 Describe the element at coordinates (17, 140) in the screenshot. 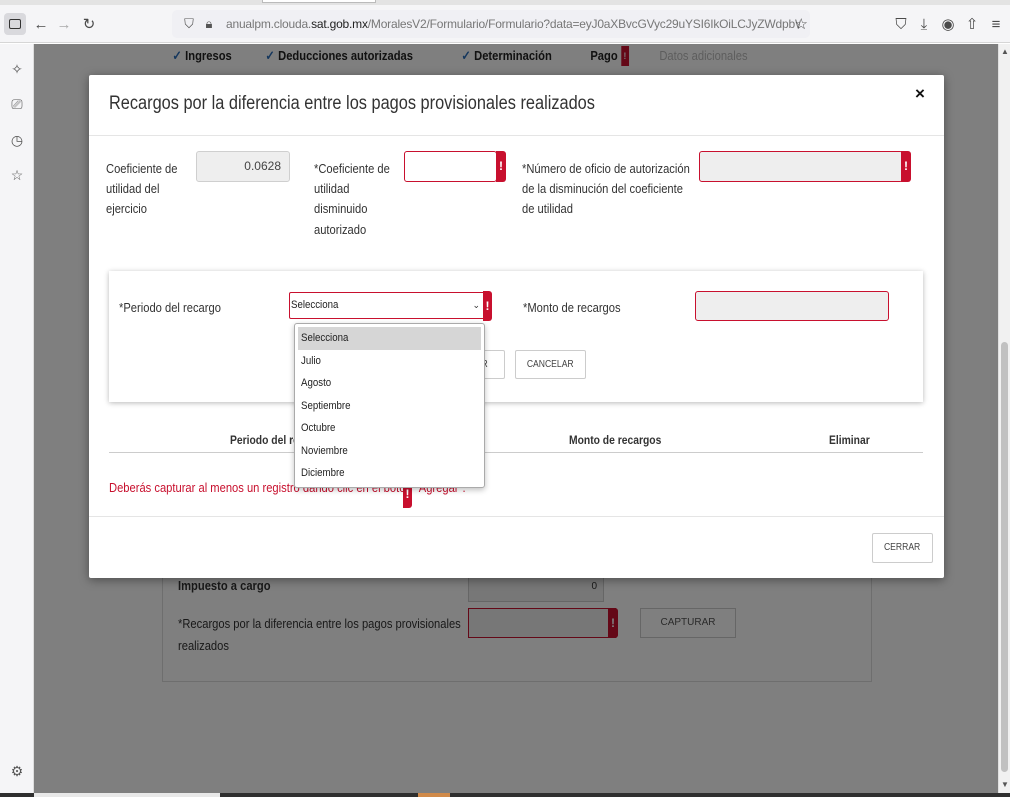

I see `history-icon: ◷` at that location.